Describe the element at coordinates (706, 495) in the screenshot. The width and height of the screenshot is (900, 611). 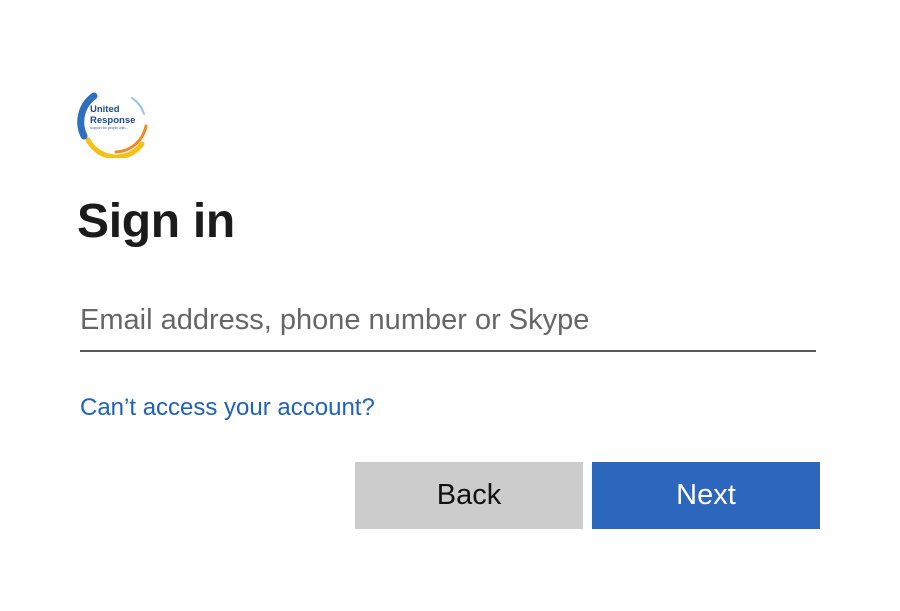
I see `next-button: Next` at that location.